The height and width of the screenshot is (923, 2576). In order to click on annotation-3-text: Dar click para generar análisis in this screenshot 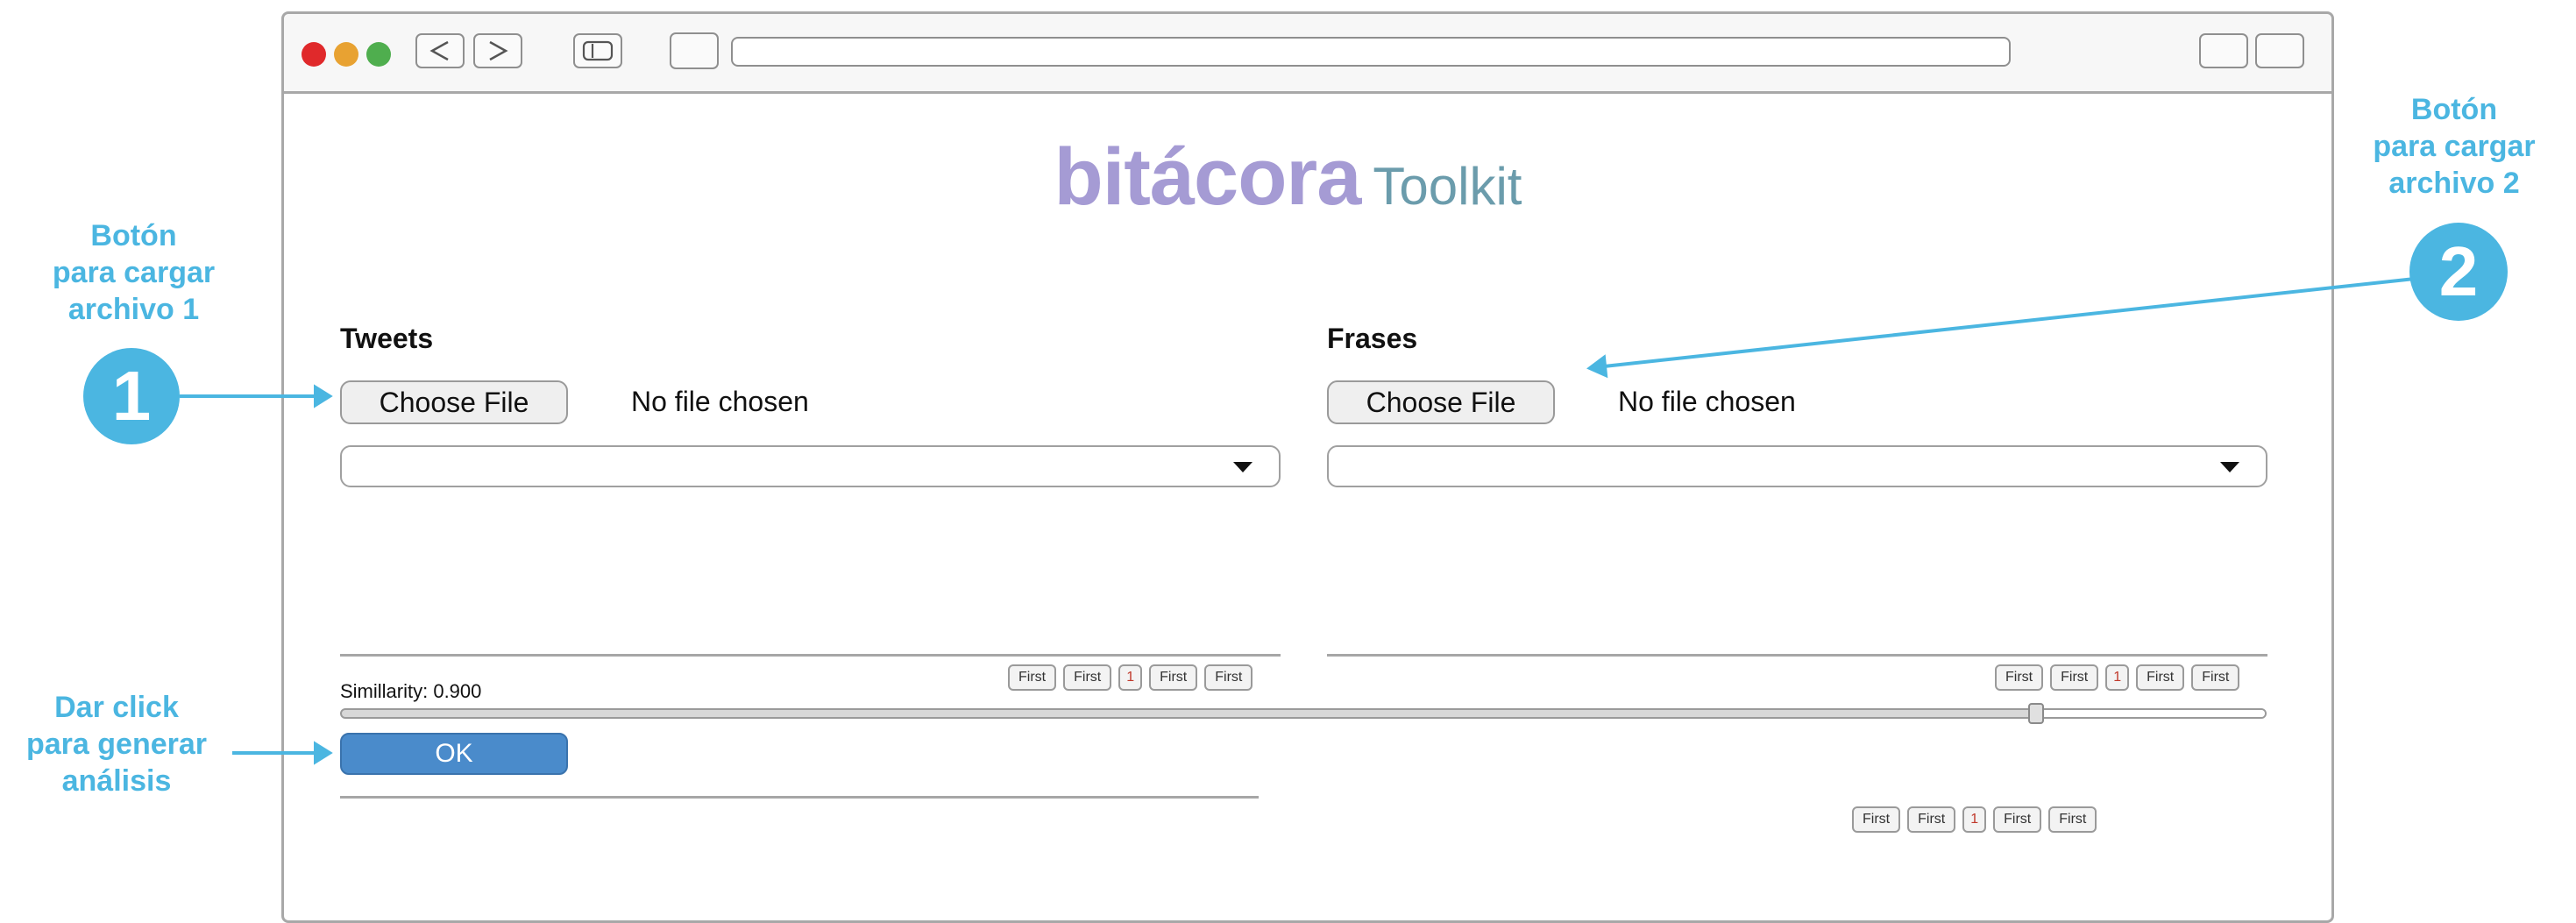, I will do `click(116, 744)`.